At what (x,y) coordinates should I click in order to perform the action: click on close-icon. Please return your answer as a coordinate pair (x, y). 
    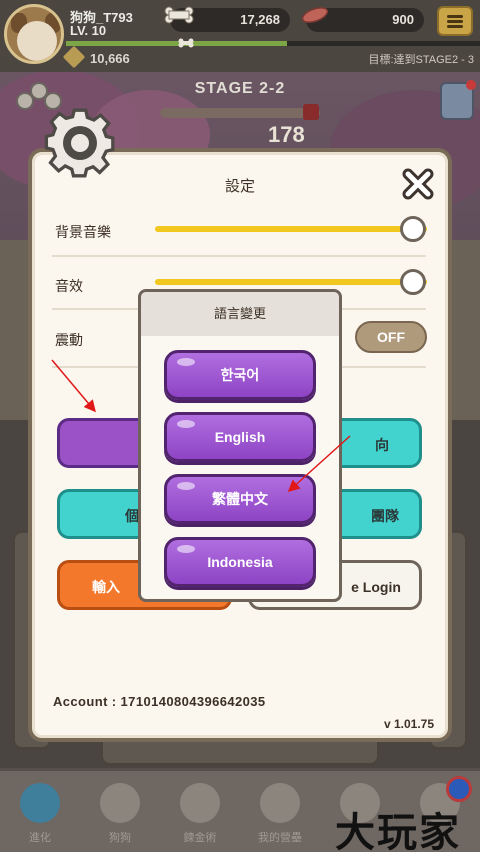
    Looking at the image, I should click on (418, 184).